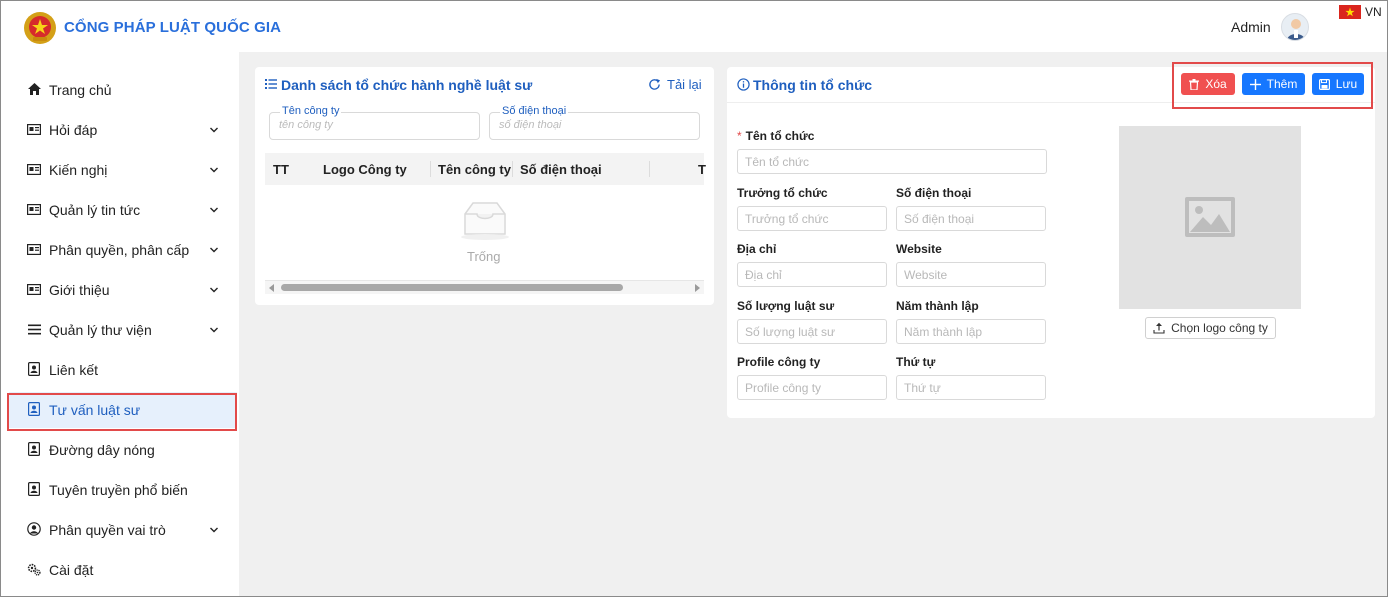  What do you see at coordinates (452, 287) in the screenshot?
I see `scrollbar-thumb` at bounding box center [452, 287].